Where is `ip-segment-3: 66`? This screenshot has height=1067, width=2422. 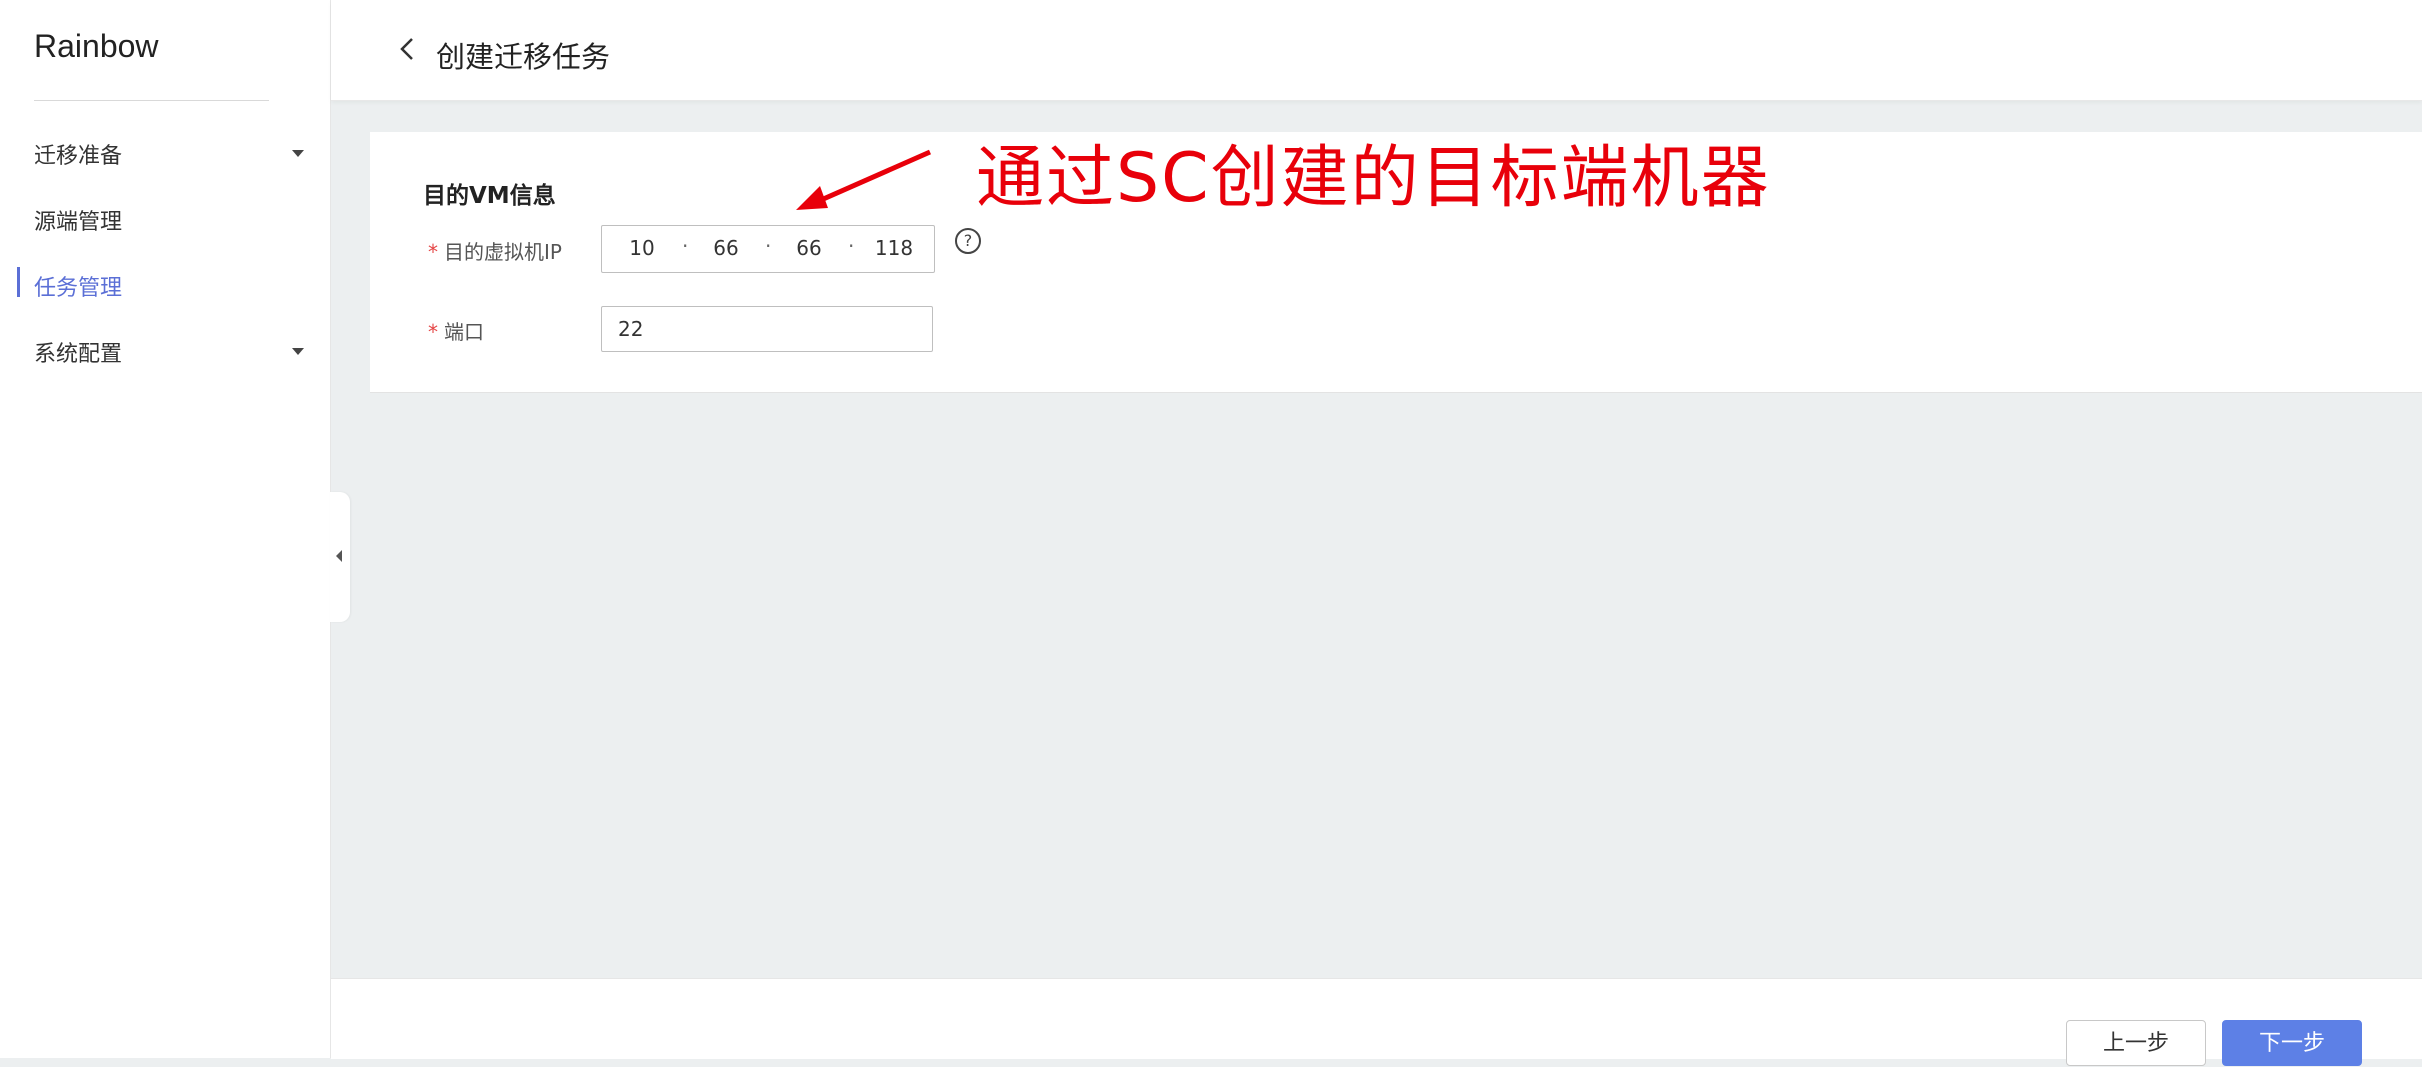 ip-segment-3: 66 is located at coordinates (809, 248).